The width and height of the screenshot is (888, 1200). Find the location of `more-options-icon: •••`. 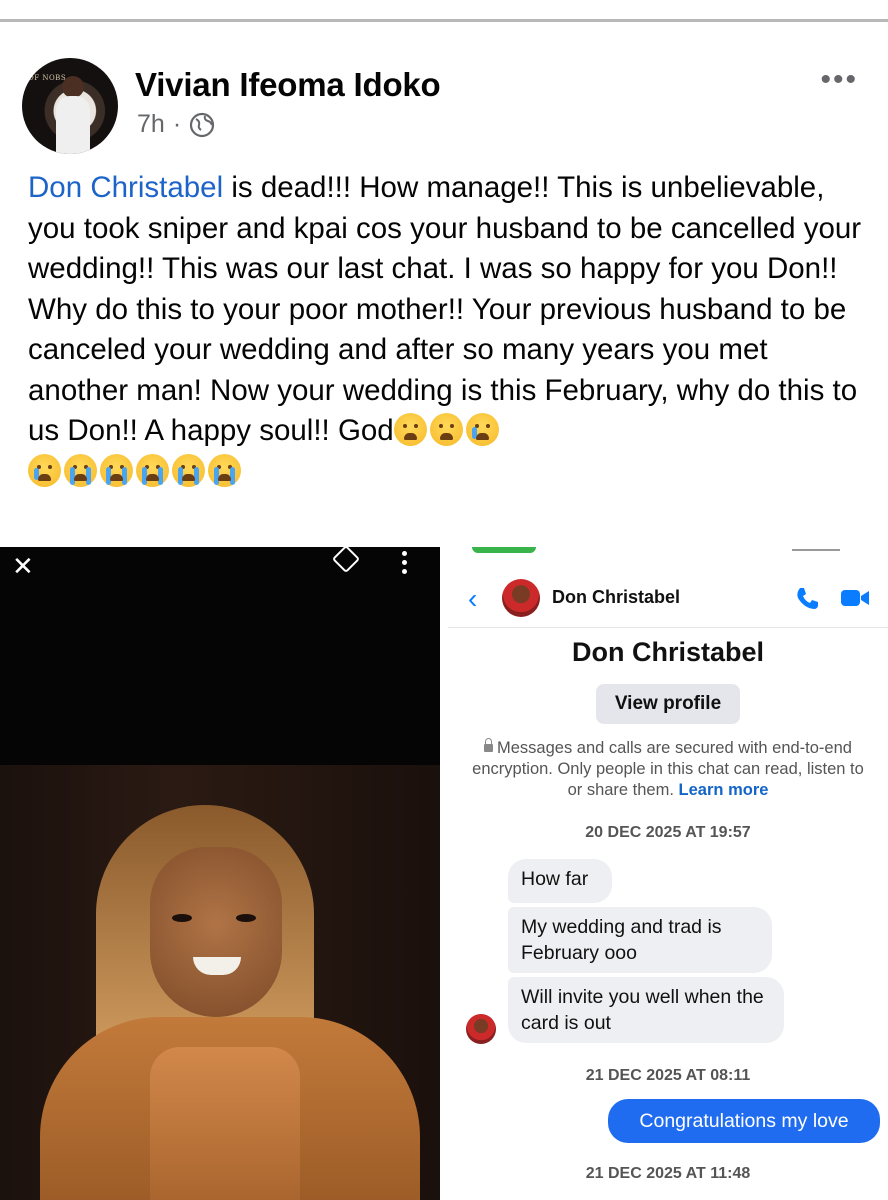

more-options-icon: ••• is located at coordinates (839, 80).